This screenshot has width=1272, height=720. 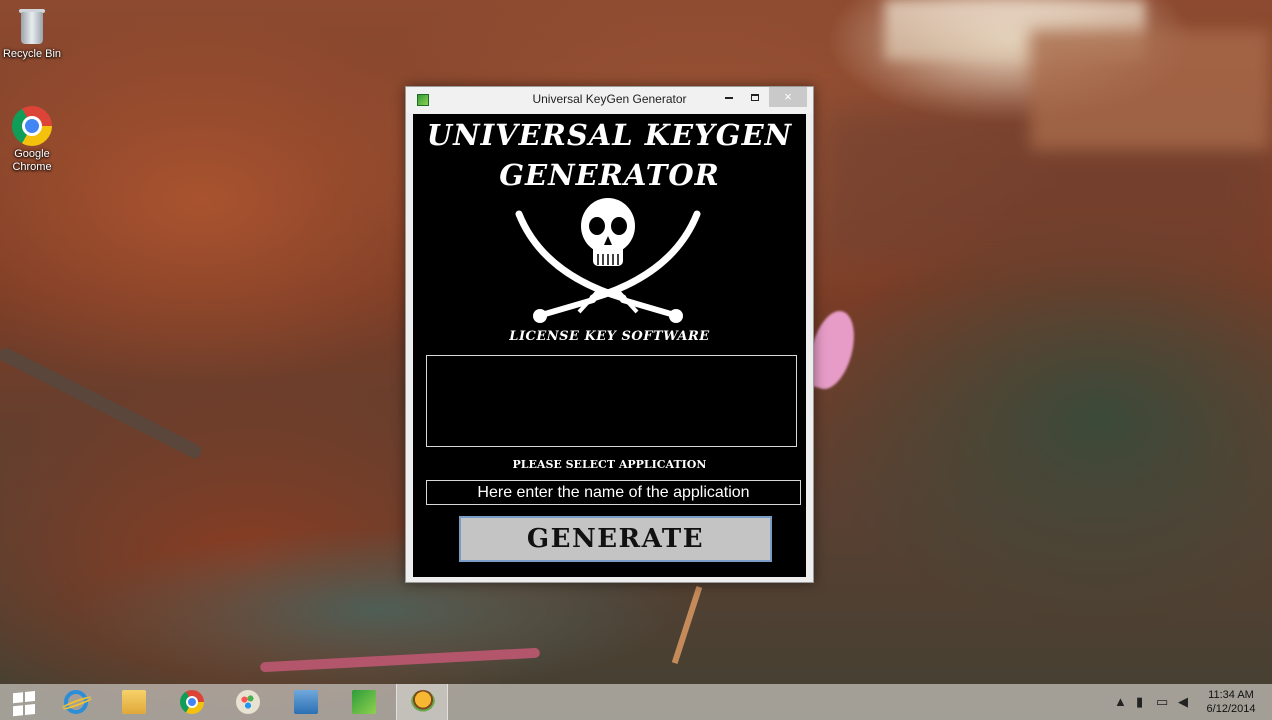 I want to click on internet-explorer-icon, so click(x=76, y=702).